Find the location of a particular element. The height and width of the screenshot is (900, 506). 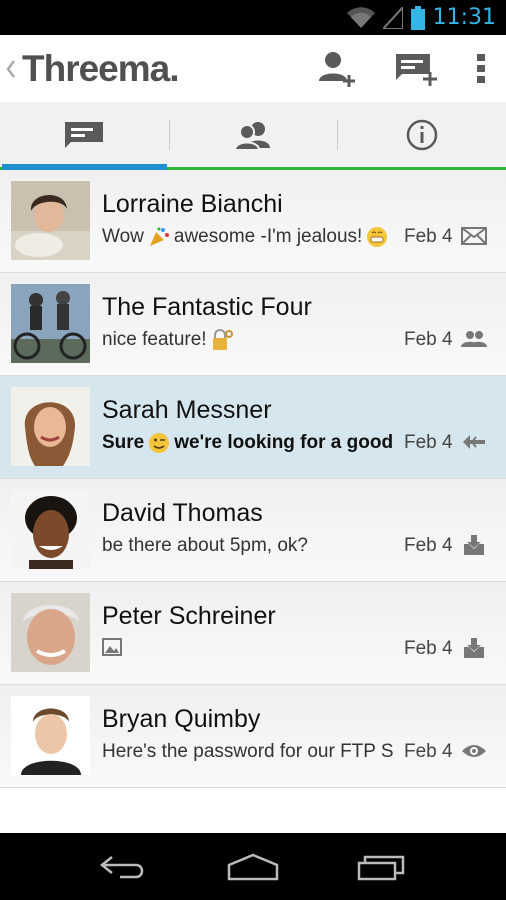

overflow-icon is located at coordinates (481, 68).